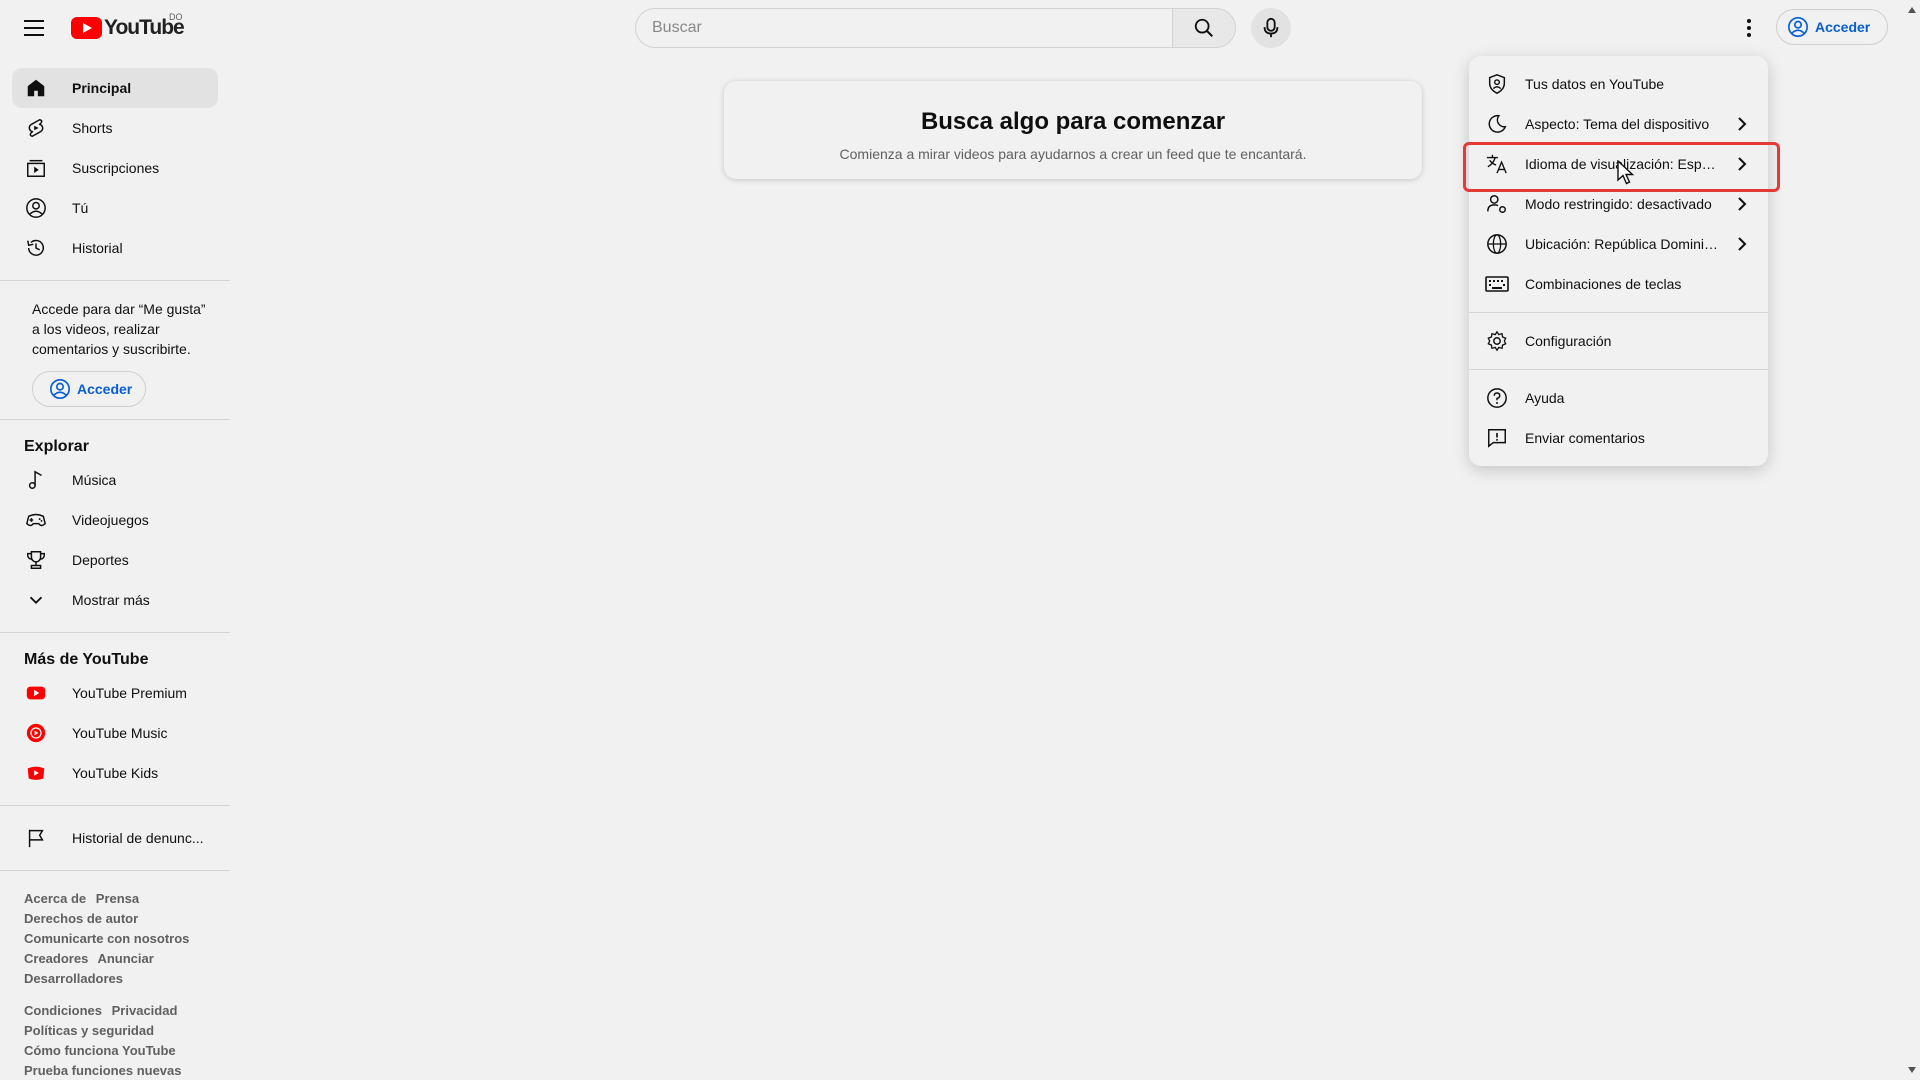  Describe the element at coordinates (36, 520) in the screenshot. I see `gaming-icon` at that location.